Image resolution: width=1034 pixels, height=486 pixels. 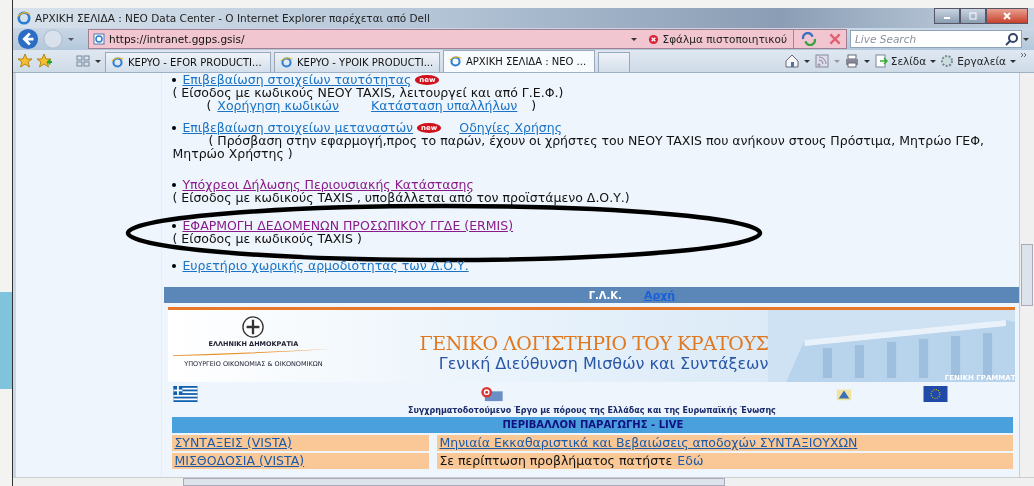 I want to click on parenthesis: (, so click(x=209, y=105).